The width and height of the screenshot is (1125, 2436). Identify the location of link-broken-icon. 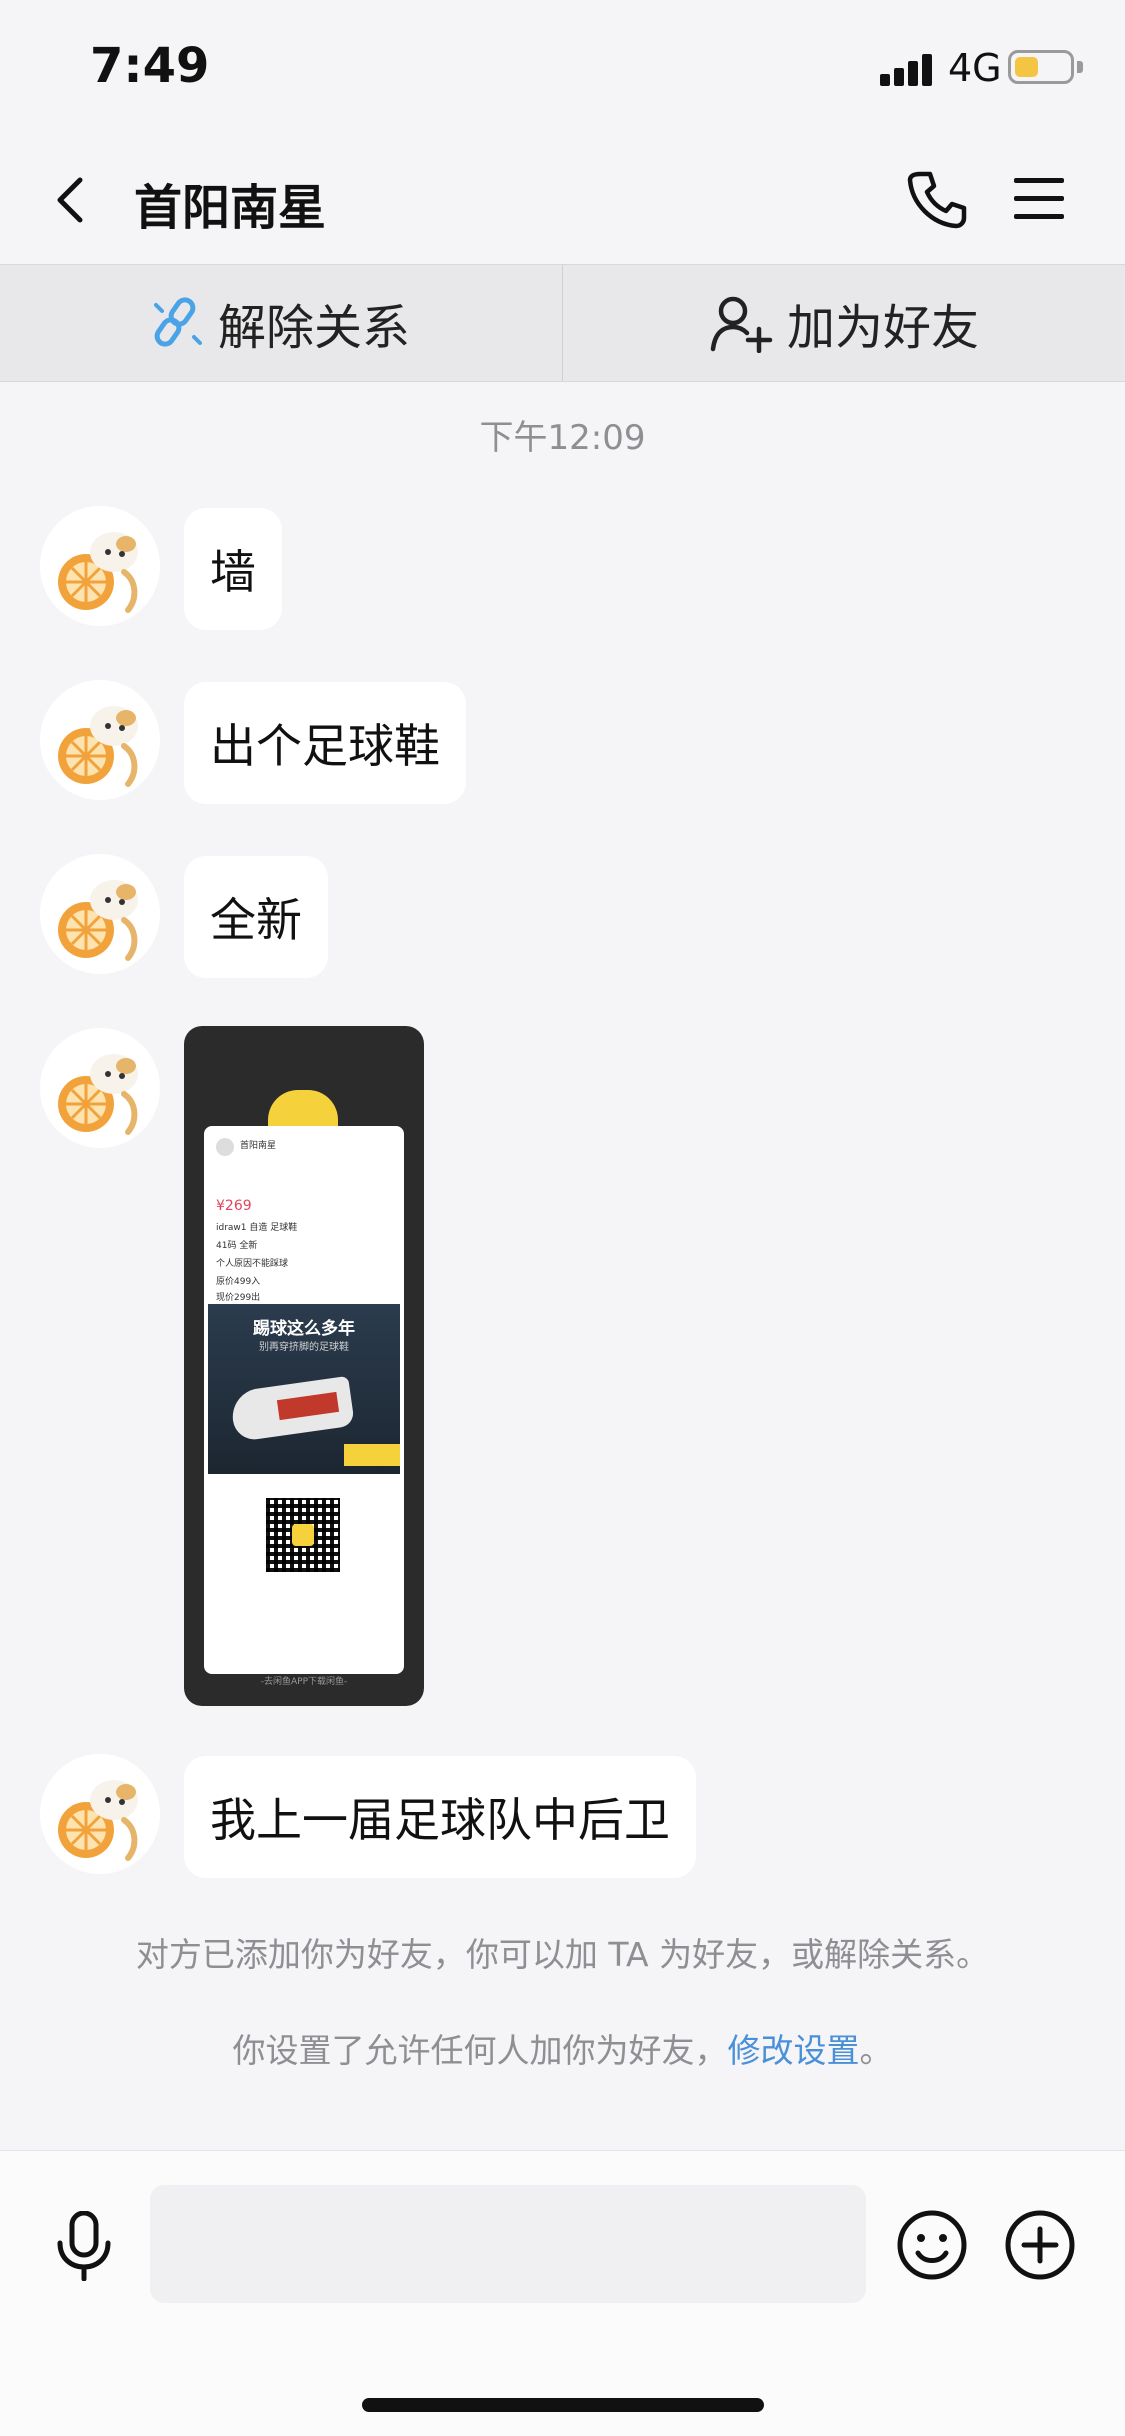
(177, 322).